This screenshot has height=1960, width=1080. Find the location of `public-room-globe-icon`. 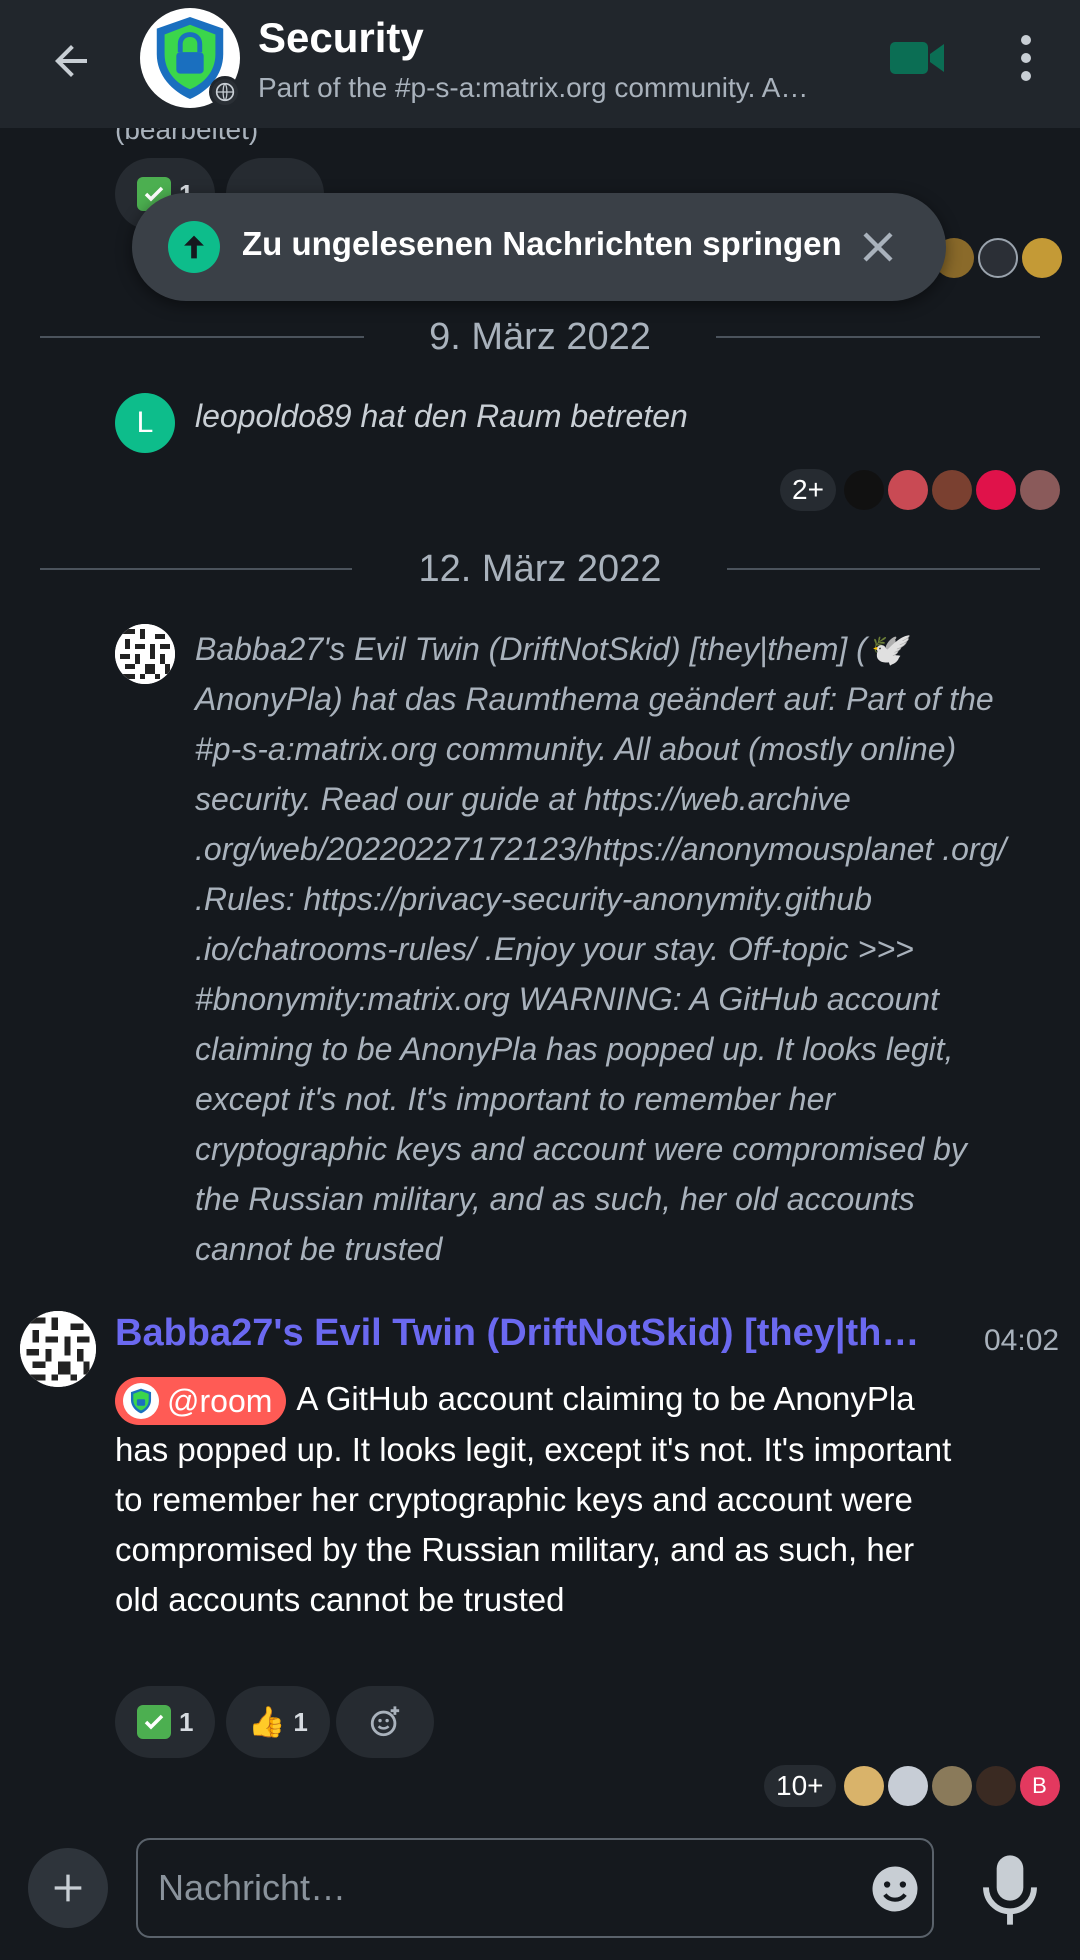

public-room-globe-icon is located at coordinates (225, 92).